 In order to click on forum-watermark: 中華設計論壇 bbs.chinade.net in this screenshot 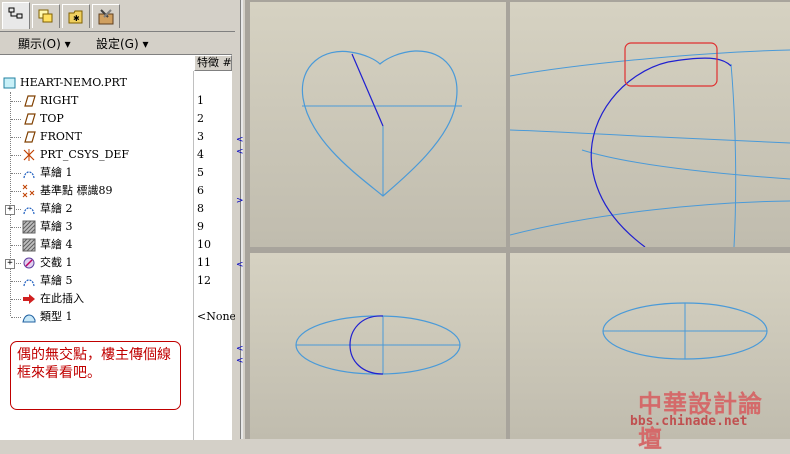, I will do `click(706, 418)`.